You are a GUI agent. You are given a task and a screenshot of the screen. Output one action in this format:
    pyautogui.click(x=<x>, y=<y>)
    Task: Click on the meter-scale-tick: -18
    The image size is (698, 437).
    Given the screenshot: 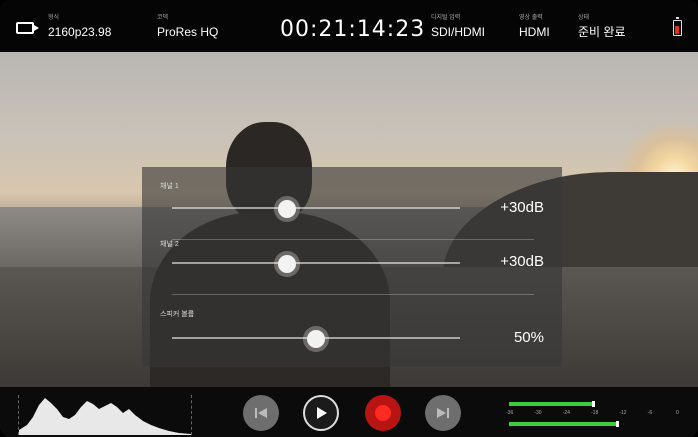 What is the action you would take?
    pyautogui.click(x=595, y=413)
    